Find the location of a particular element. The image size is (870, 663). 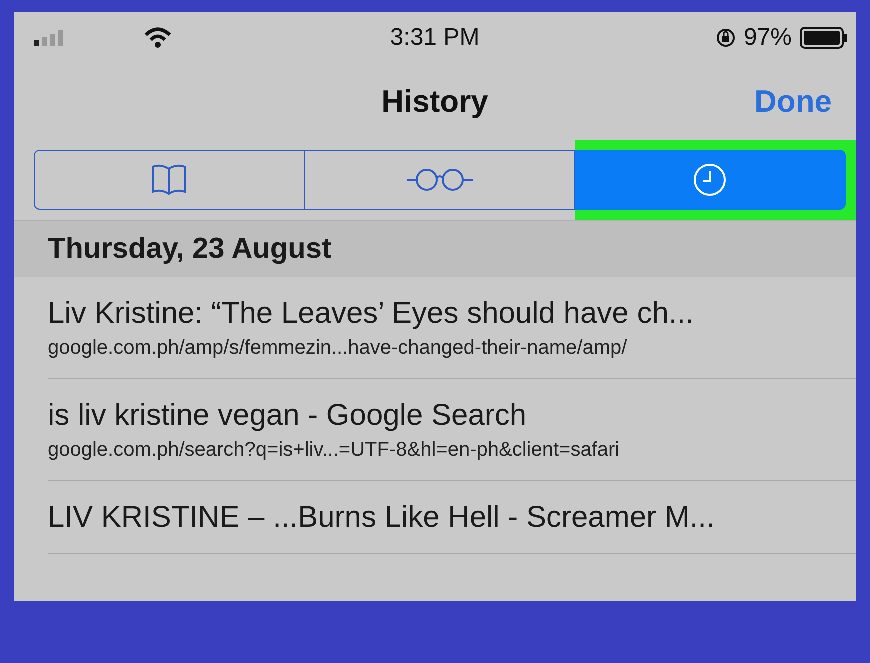

history-item: is liv kristine vegan - Google Search google.com.ph/search?q=is+liv...=UTF-8&hl=en-ph&client=safari is located at coordinates (452, 430).